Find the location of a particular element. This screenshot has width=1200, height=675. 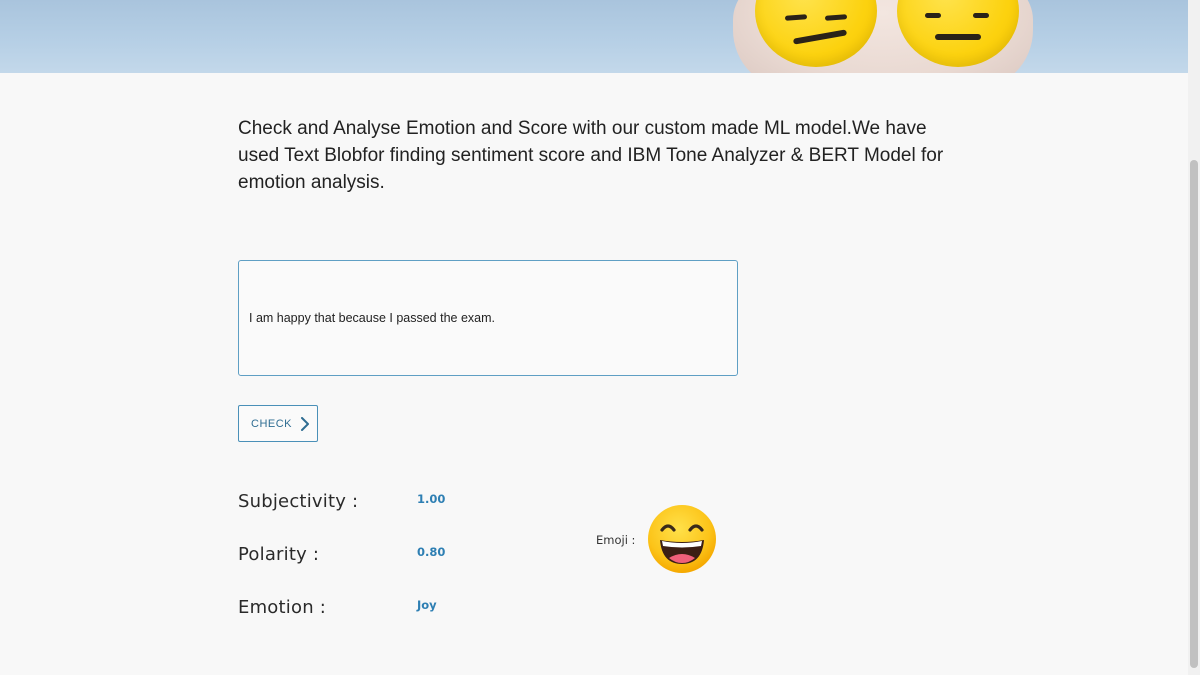

subjectivity-label: Subjectivity : is located at coordinates (298, 501).